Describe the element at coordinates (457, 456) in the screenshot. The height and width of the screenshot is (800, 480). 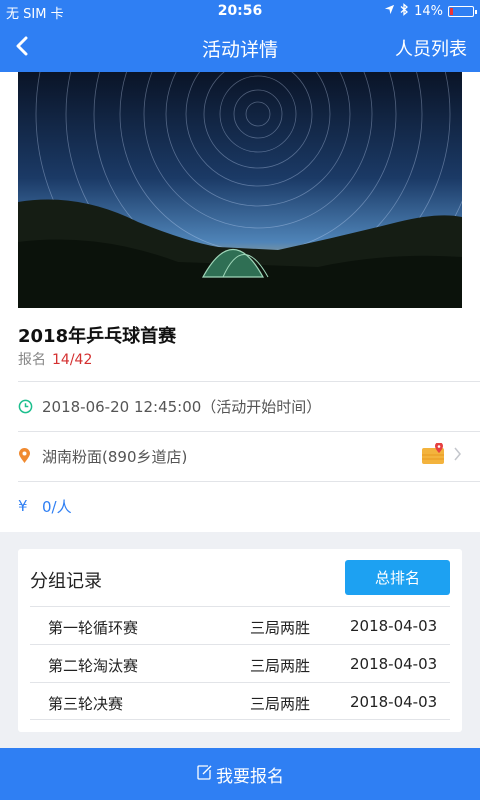
I see `chevron-right-icon` at that location.